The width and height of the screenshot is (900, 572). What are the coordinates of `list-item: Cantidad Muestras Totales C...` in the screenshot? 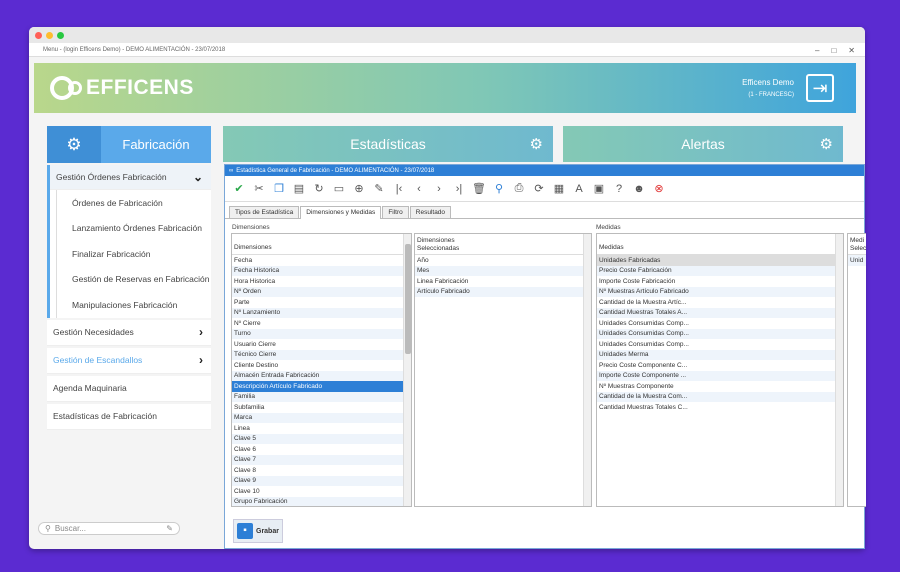 It's located at (720, 407).